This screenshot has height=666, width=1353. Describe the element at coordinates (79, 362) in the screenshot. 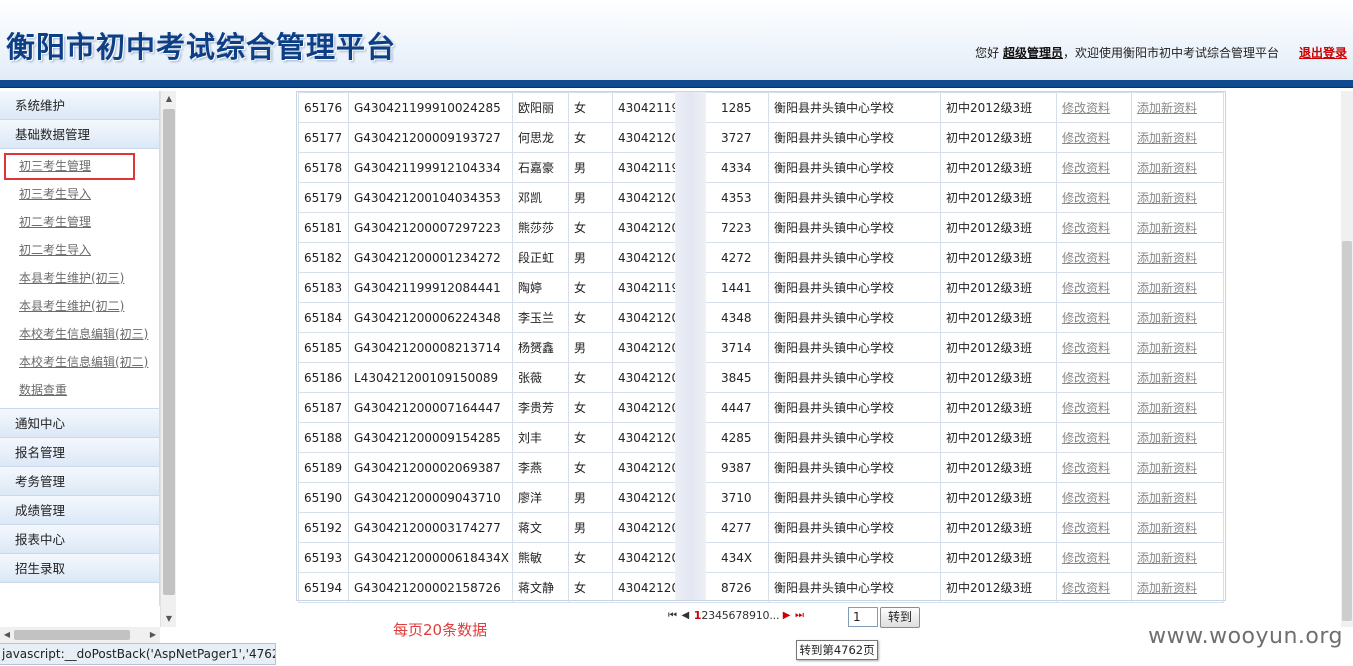

I see `submenu-school-grade2-edit: 本校考生信息编辑(初二)` at that location.